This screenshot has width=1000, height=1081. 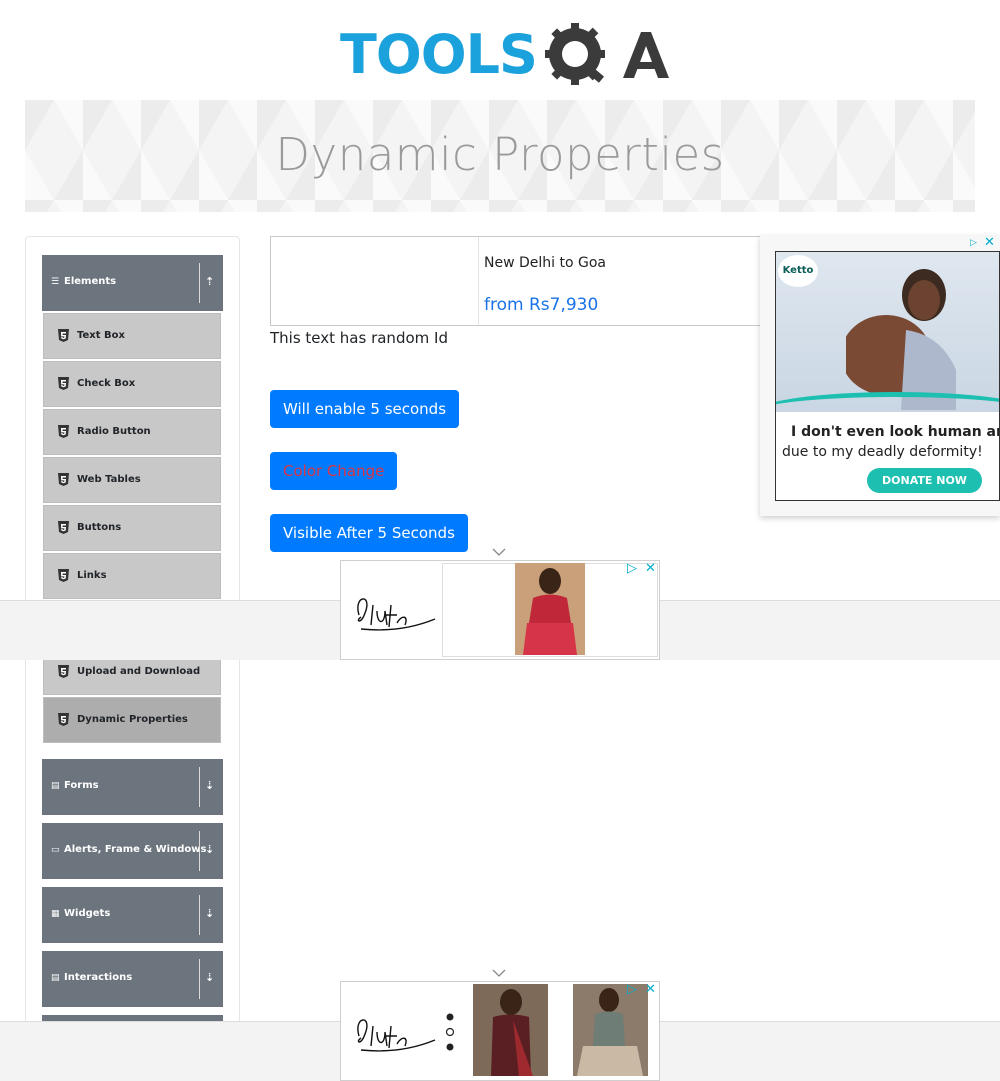 What do you see at coordinates (55, 914) in the screenshot?
I see `grid-icon: ▦` at bounding box center [55, 914].